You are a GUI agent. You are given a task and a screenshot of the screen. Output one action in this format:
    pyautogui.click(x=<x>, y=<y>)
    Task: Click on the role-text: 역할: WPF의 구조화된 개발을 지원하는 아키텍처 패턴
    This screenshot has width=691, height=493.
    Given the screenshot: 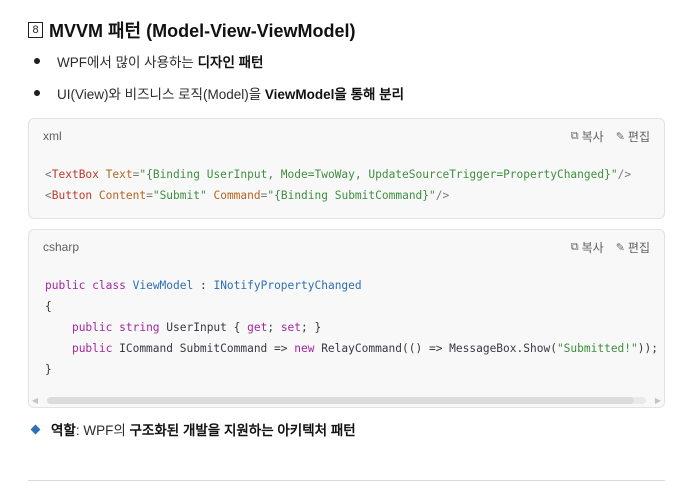 What is the action you would take?
    pyautogui.click(x=203, y=430)
    